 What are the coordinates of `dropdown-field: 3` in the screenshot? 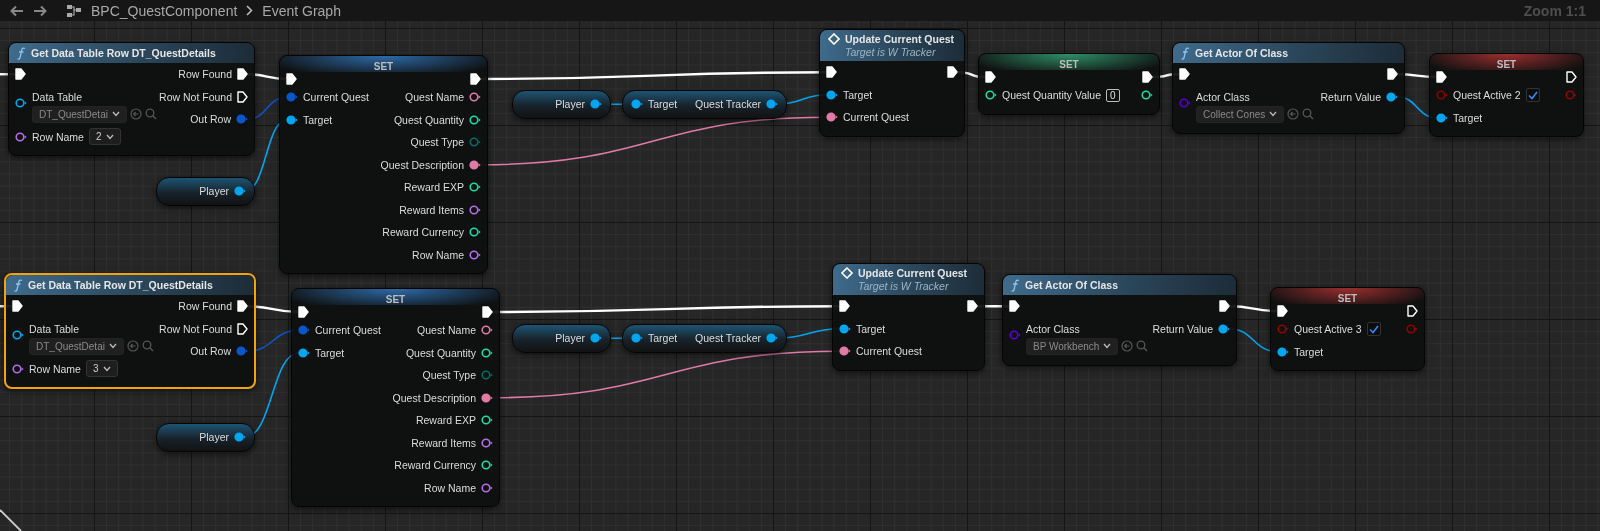 It's located at (101, 369).